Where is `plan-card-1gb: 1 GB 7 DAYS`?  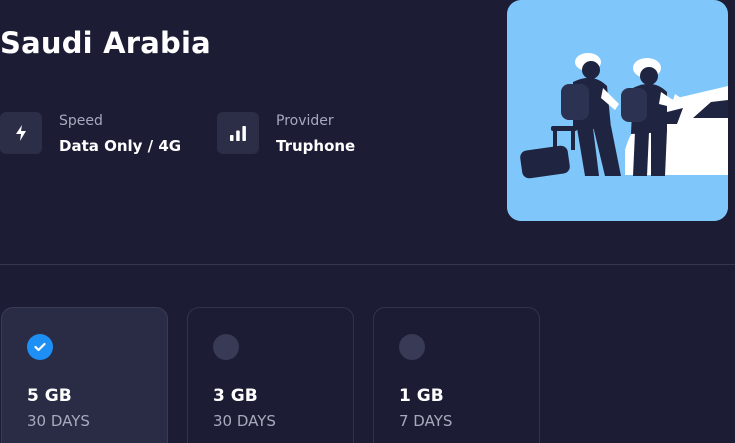
plan-card-1gb: 1 GB 7 DAYS is located at coordinates (456, 375).